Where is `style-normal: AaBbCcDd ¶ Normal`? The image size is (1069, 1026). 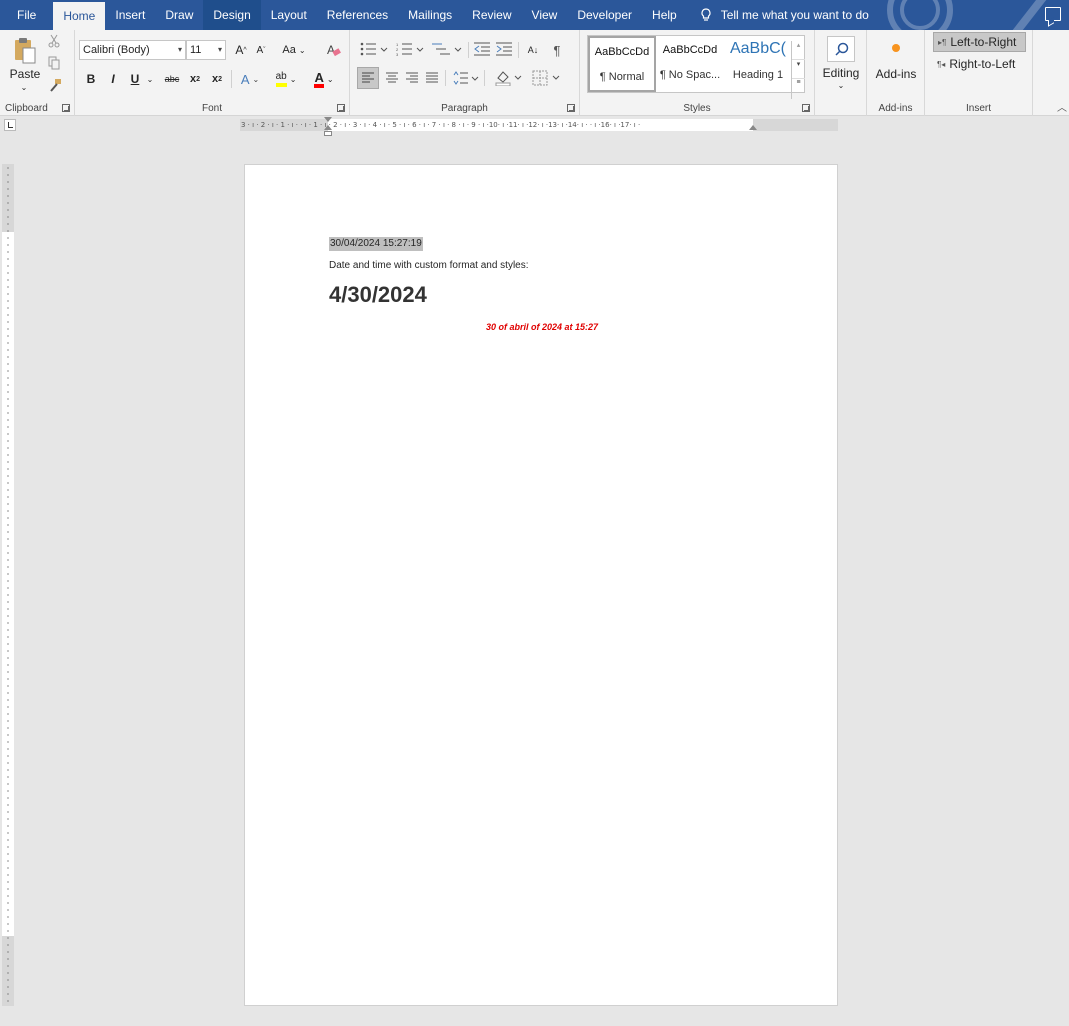
style-normal: AaBbCcDd ¶ Normal is located at coordinates (622, 64).